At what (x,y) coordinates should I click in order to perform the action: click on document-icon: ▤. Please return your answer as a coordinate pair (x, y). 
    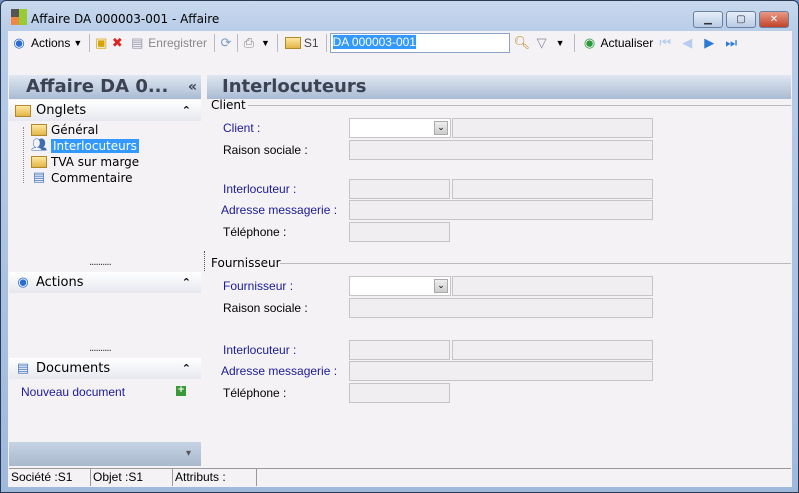
    Looking at the image, I should click on (23, 368).